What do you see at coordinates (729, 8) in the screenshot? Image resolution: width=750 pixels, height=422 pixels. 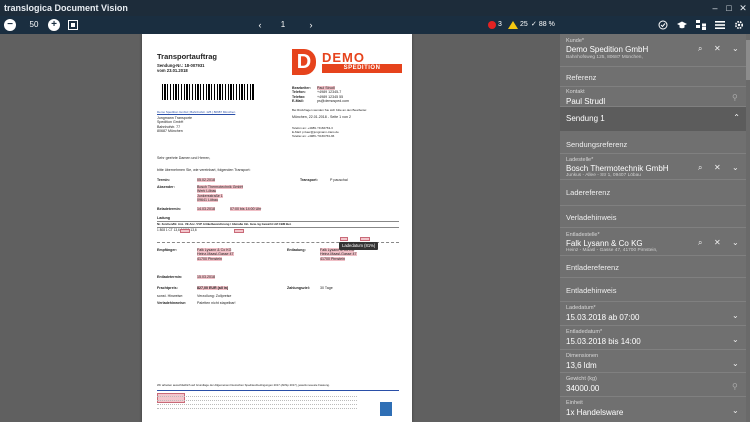 I see `maximize-button: □` at bounding box center [729, 8].